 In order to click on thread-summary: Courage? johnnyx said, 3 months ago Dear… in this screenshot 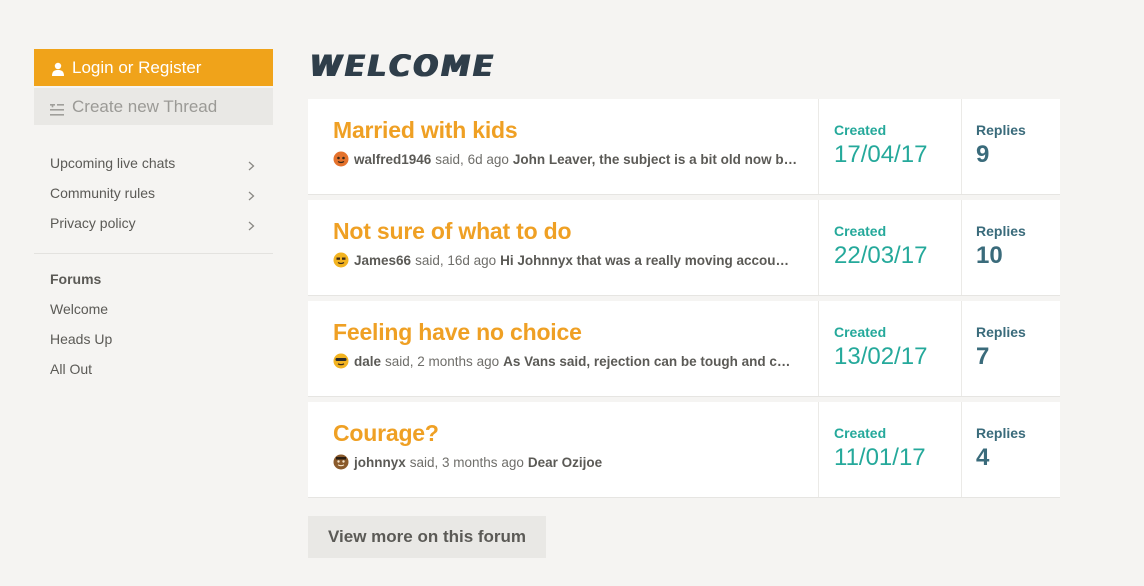, I will do `click(563, 449)`.